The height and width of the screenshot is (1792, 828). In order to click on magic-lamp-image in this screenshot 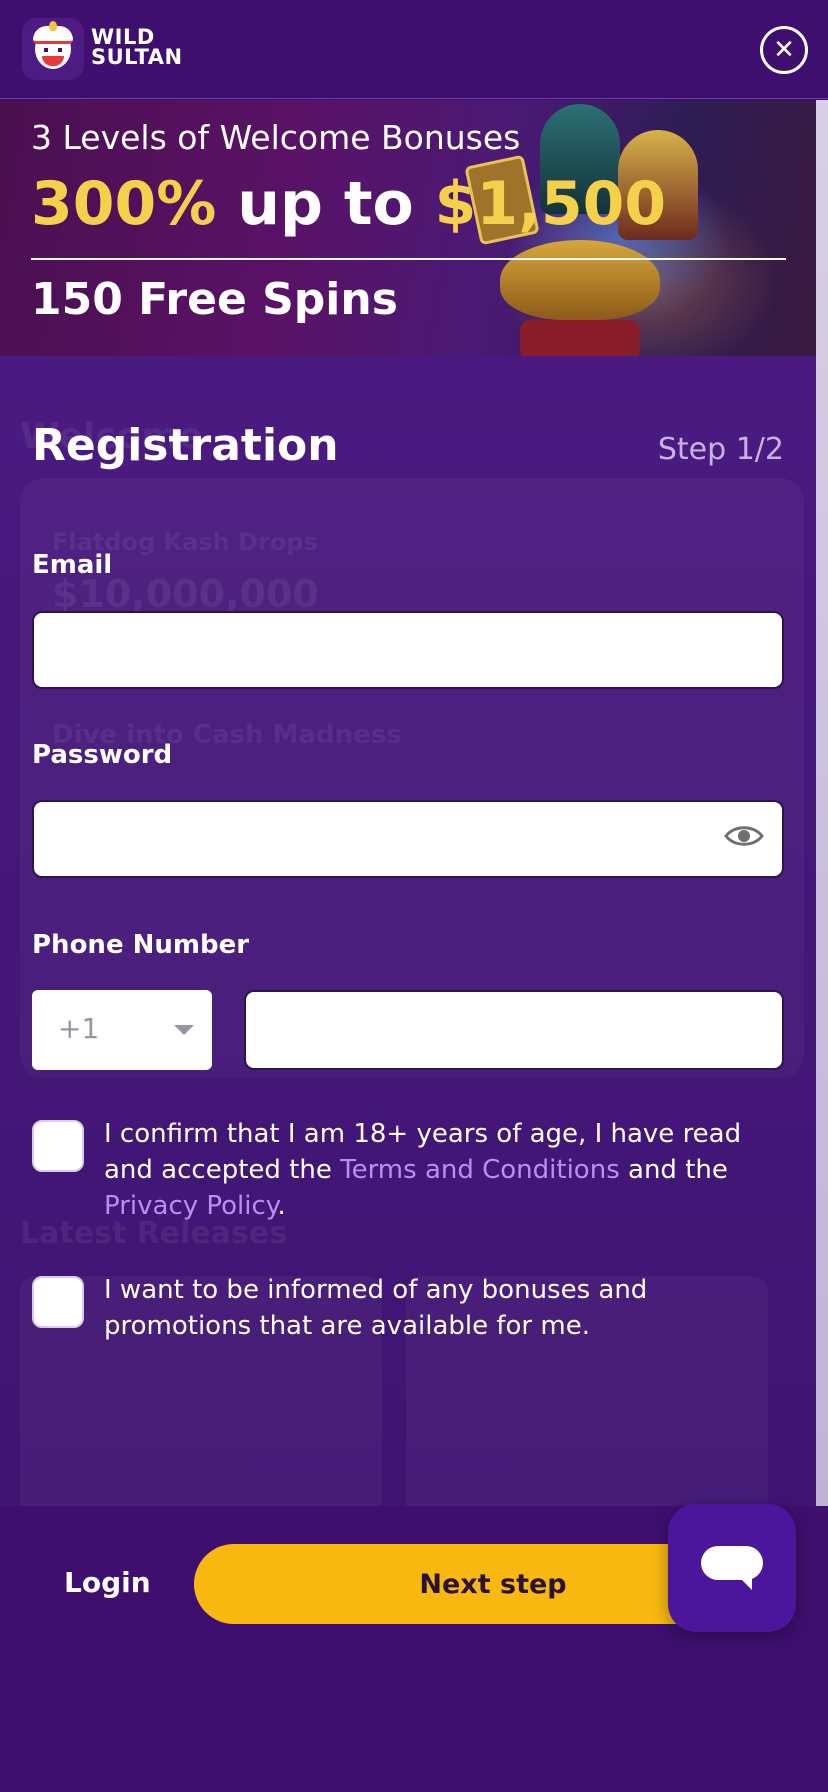, I will do `click(580, 280)`.